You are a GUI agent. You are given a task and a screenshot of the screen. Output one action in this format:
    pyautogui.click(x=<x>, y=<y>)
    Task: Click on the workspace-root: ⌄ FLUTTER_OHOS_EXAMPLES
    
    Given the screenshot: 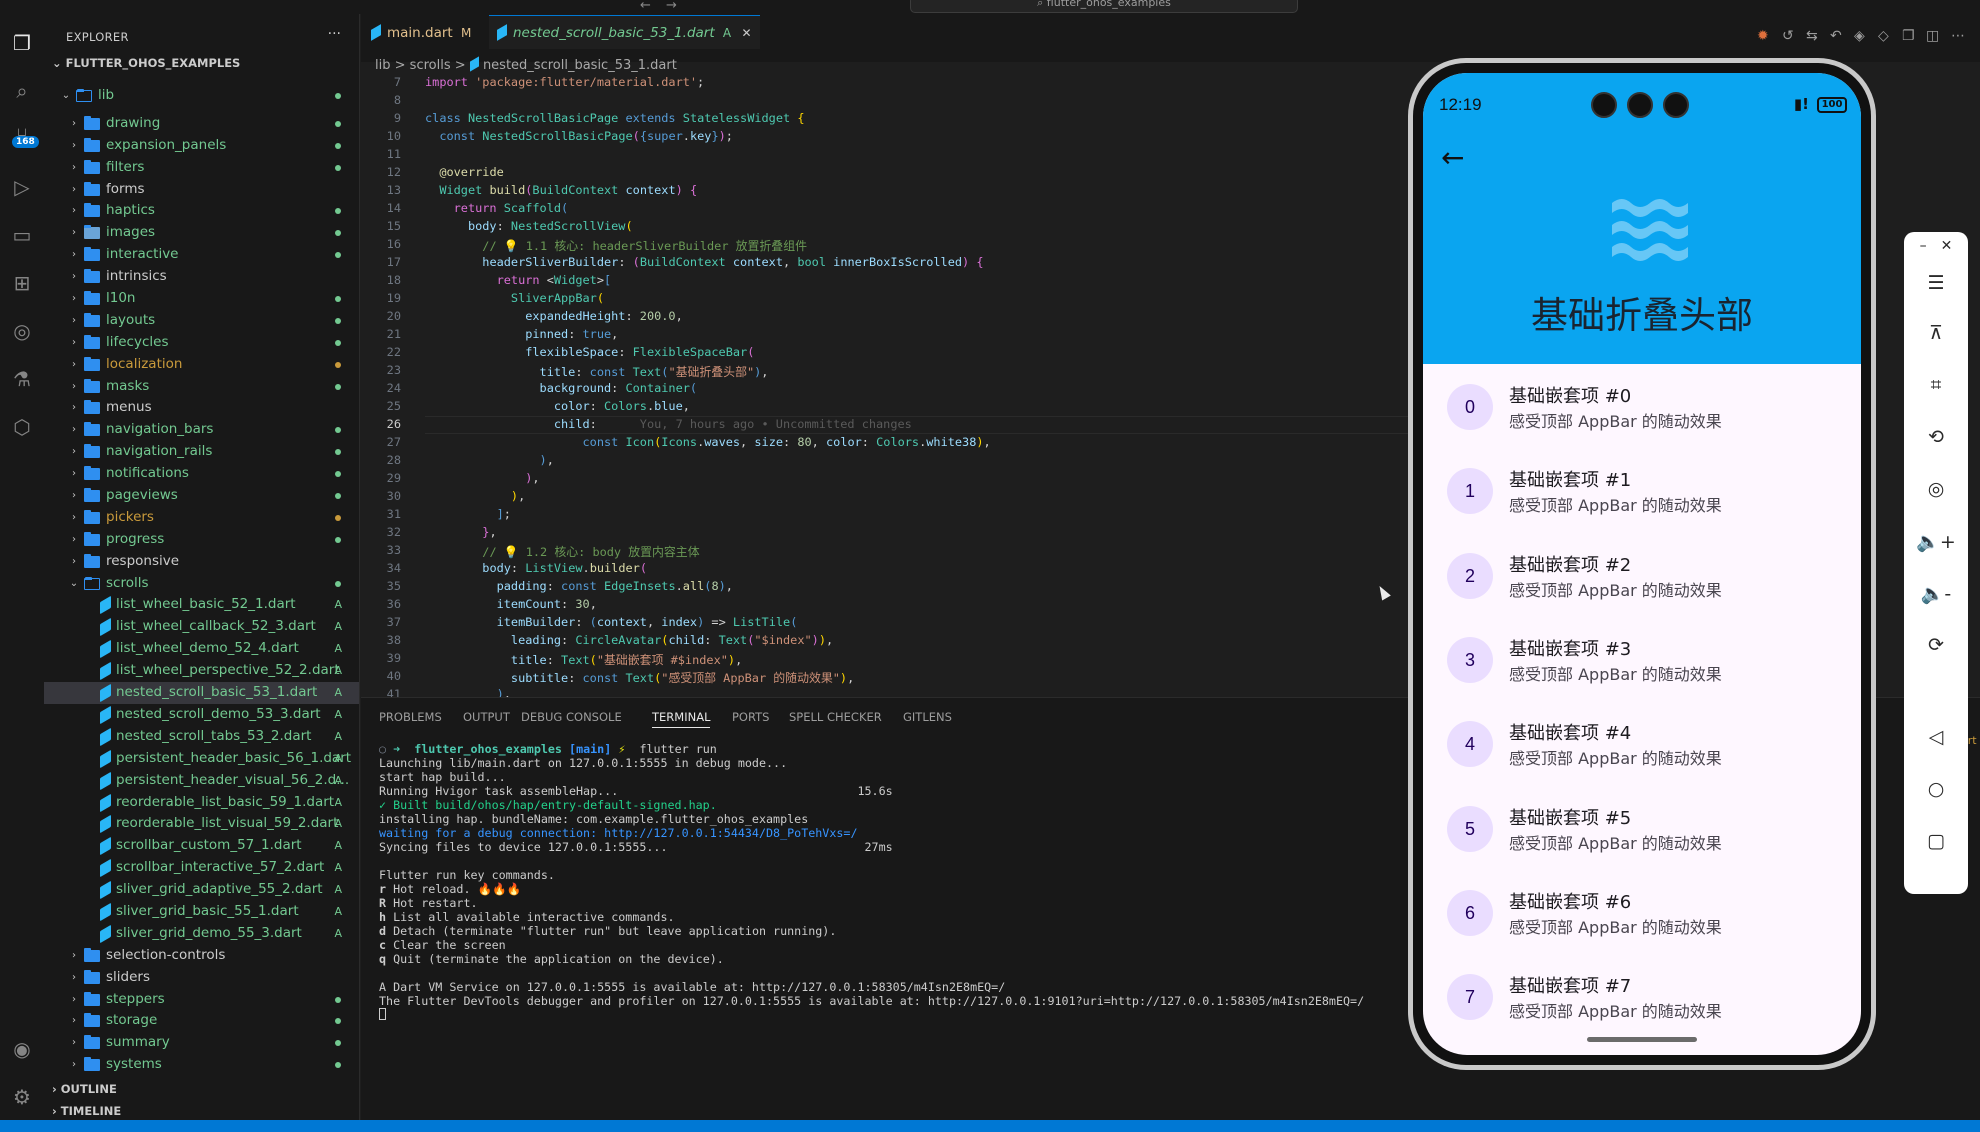 What is the action you would take?
    pyautogui.click(x=146, y=63)
    